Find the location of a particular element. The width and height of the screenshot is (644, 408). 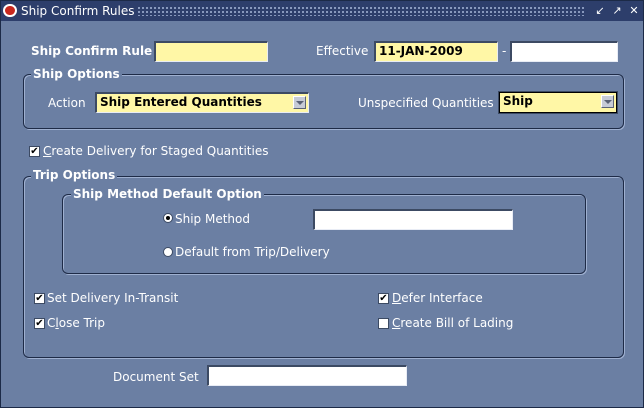

ship-method-default-title: Ship Method Default Option is located at coordinates (167, 194).